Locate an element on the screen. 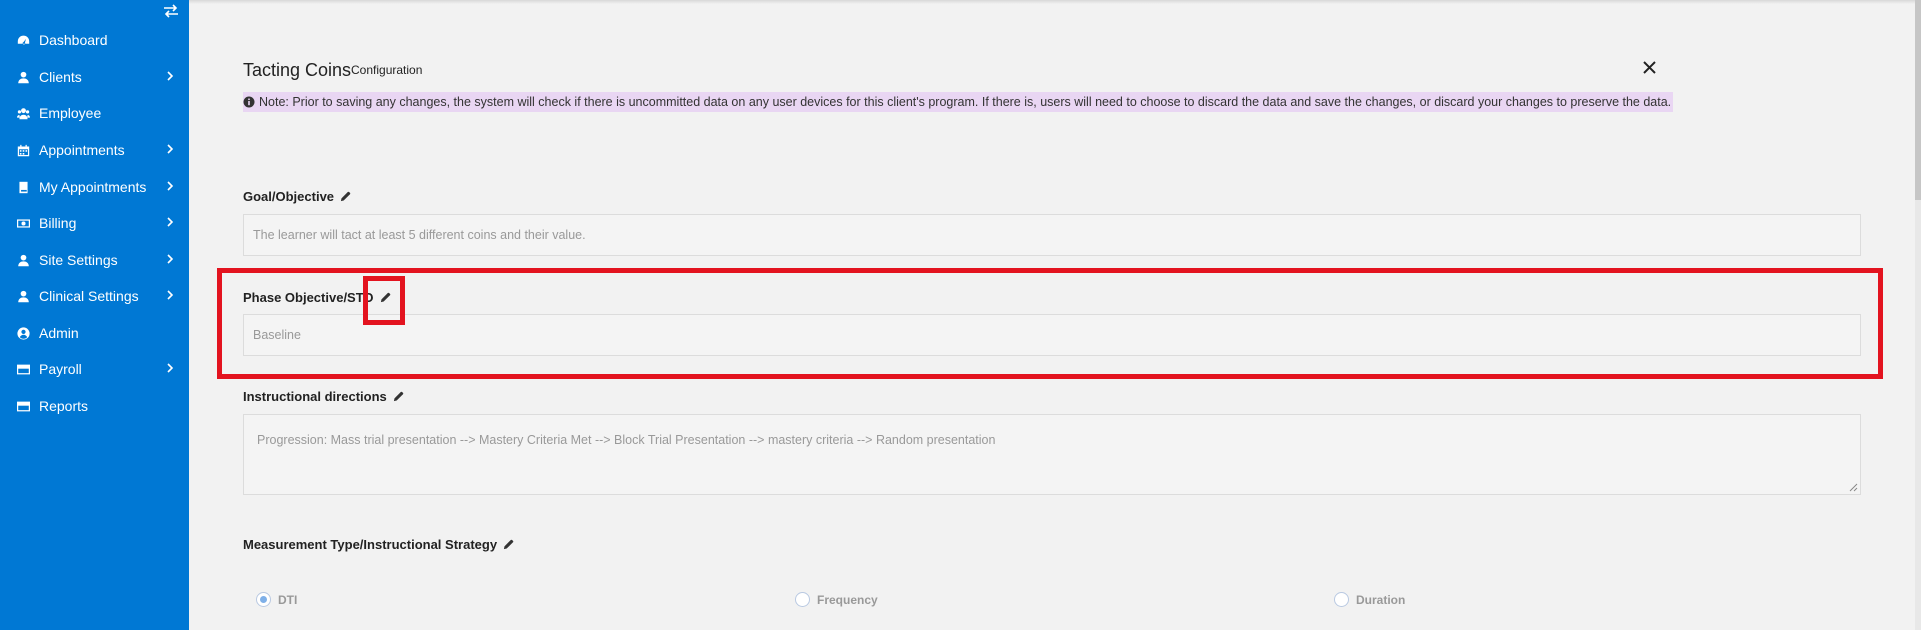  scrollbar-thumb is located at coordinates (1918, 100).